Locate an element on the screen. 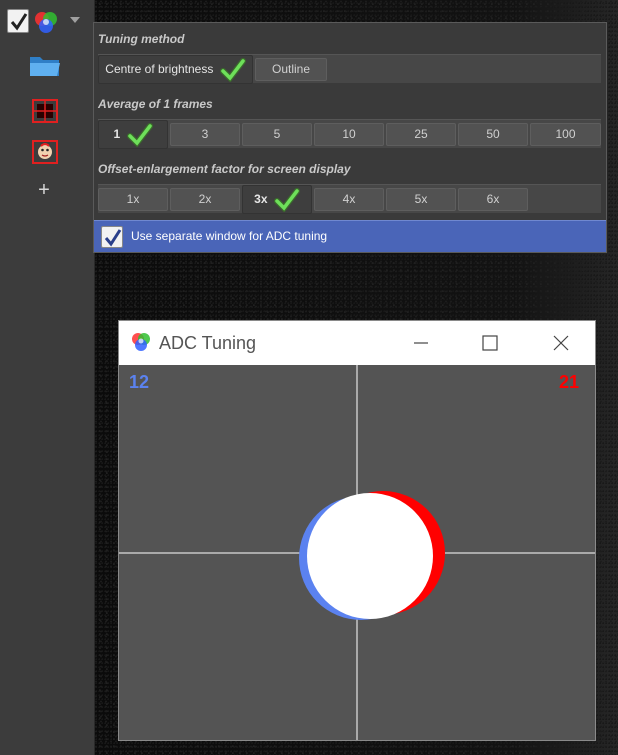 This screenshot has width=618, height=755. tuning-method-title: Tuning method is located at coordinates (141, 39).